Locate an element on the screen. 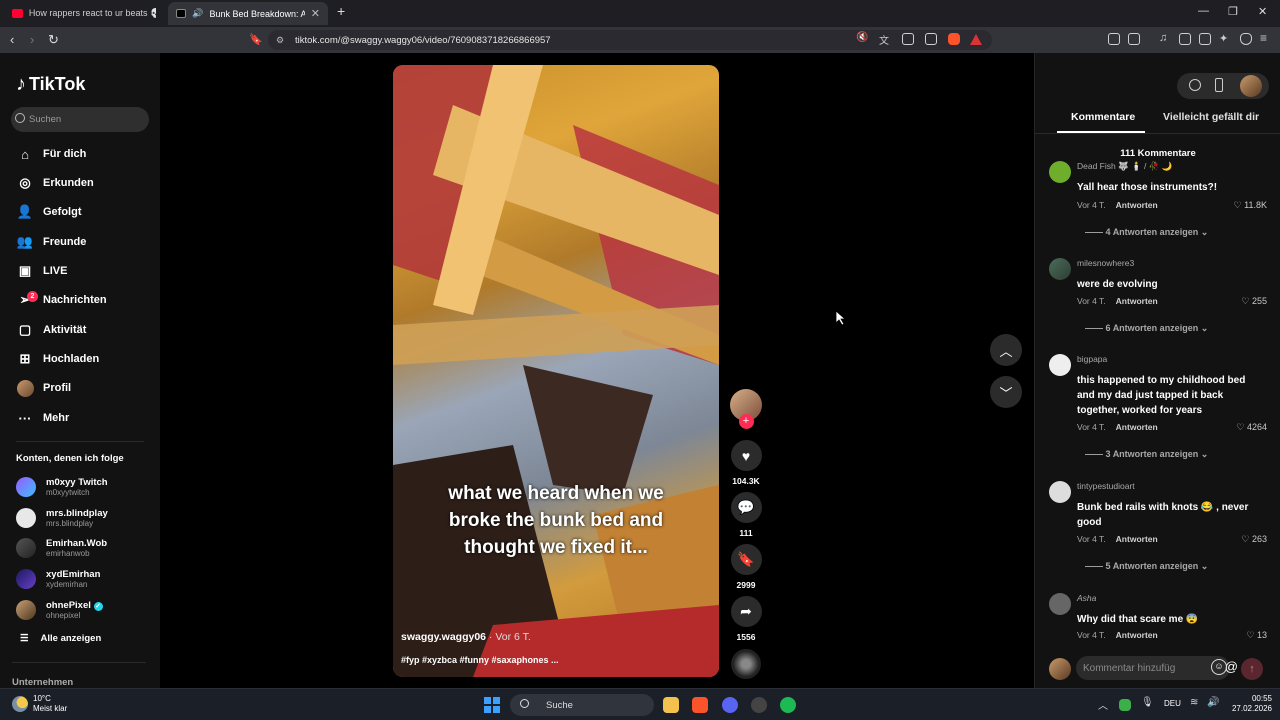  vpn-shield-icon is located at coordinates (1246, 39).